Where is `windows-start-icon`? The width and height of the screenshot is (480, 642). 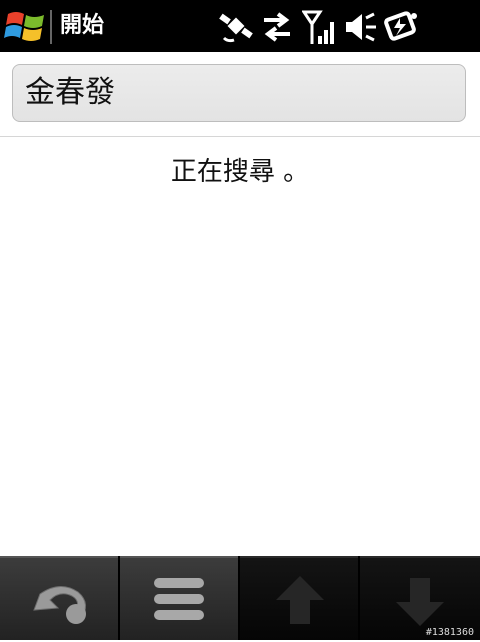
windows-start-icon is located at coordinates (24, 26).